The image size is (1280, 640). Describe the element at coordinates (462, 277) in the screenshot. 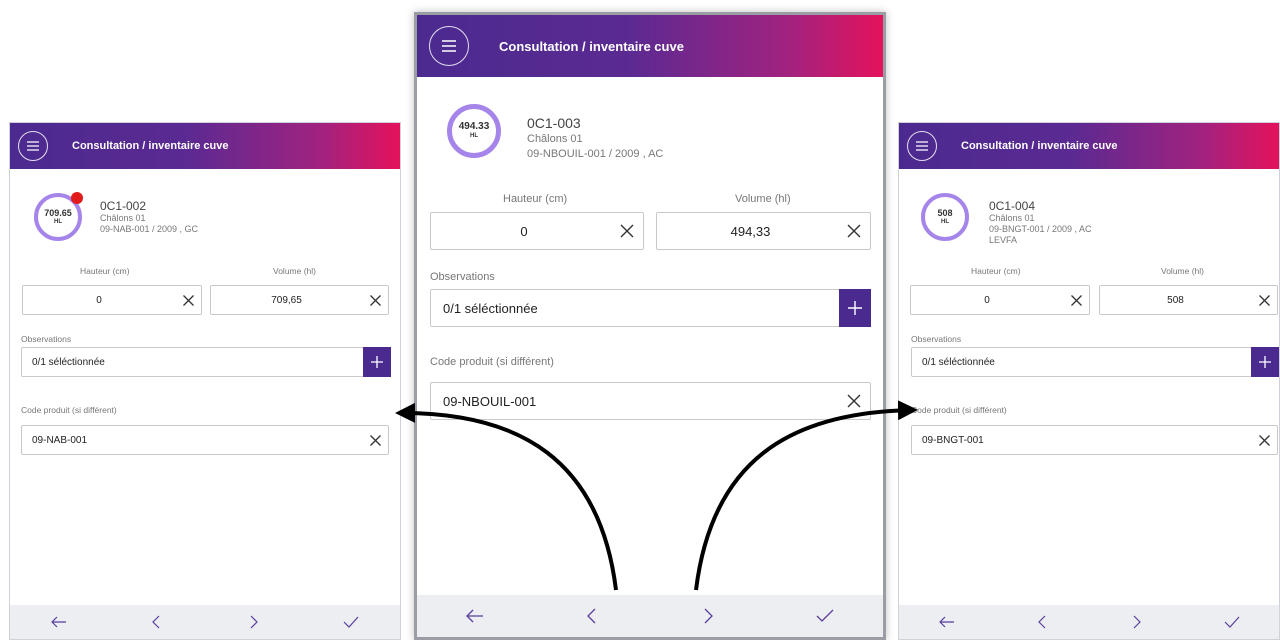

I see `observations-label: Observations` at that location.